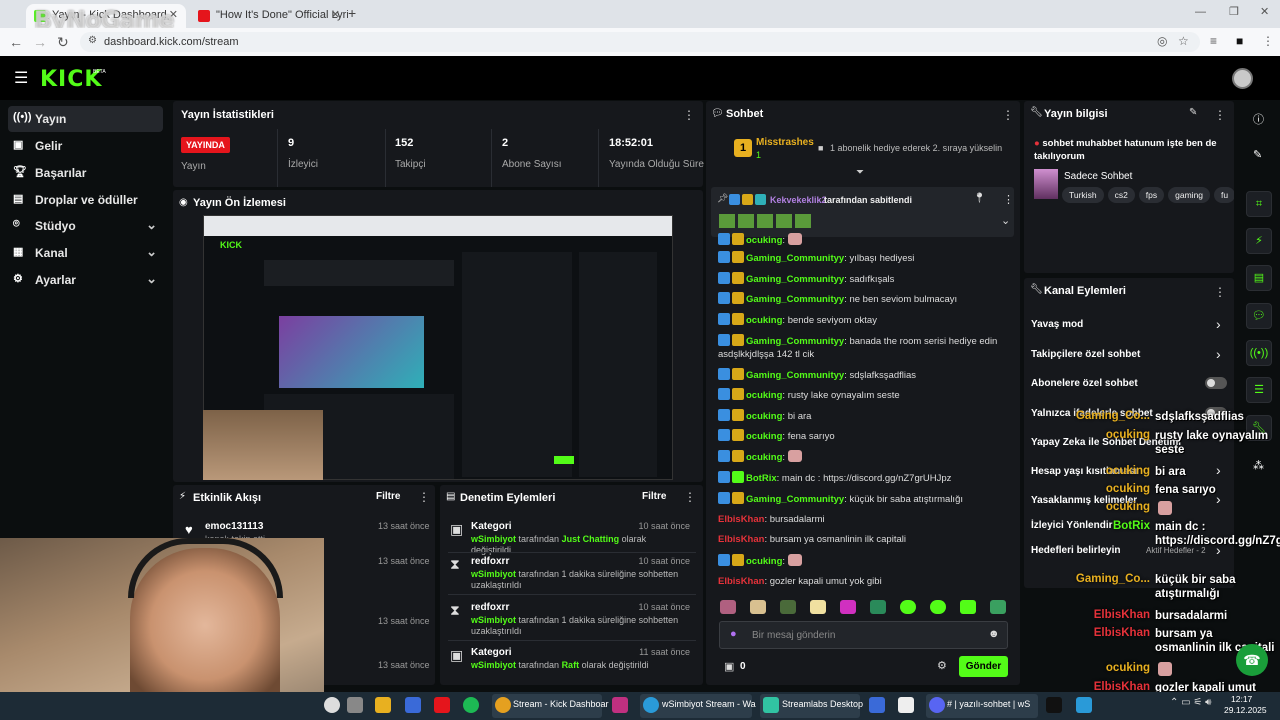 This screenshot has width=1280, height=720. Describe the element at coordinates (785, 142) in the screenshot. I see `top-gifter-name: Misstrashes` at that location.